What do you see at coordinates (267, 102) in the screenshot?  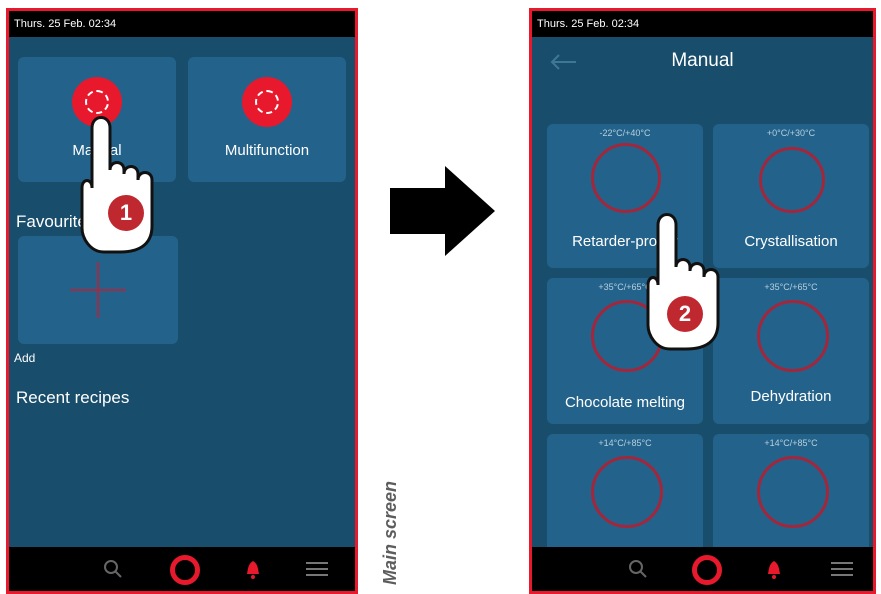 I see `multifunction-mode-icon` at bounding box center [267, 102].